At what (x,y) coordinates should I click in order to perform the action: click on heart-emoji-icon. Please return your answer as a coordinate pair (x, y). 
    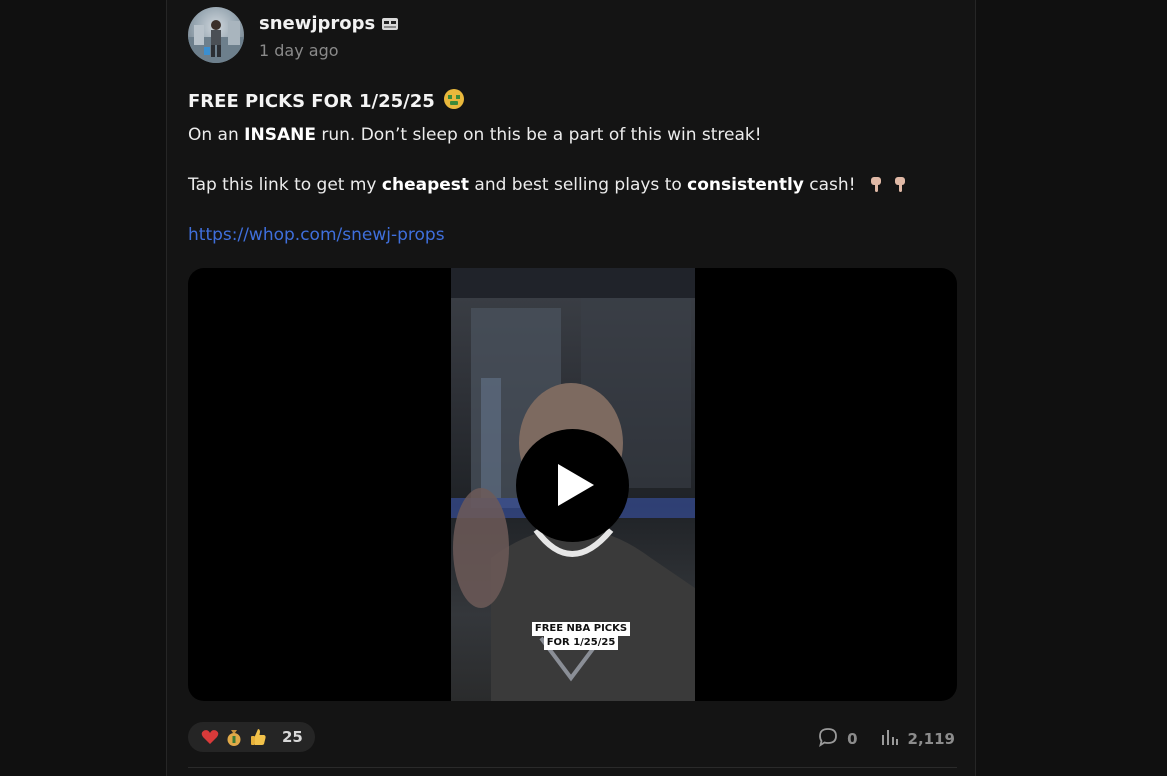
    Looking at the image, I should click on (210, 737).